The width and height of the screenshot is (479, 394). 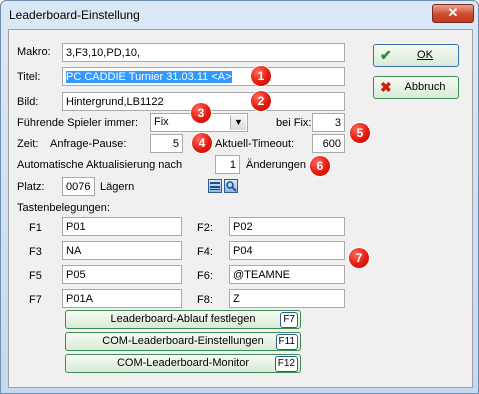 I want to click on key-f6-label: F6:, so click(x=205, y=276).